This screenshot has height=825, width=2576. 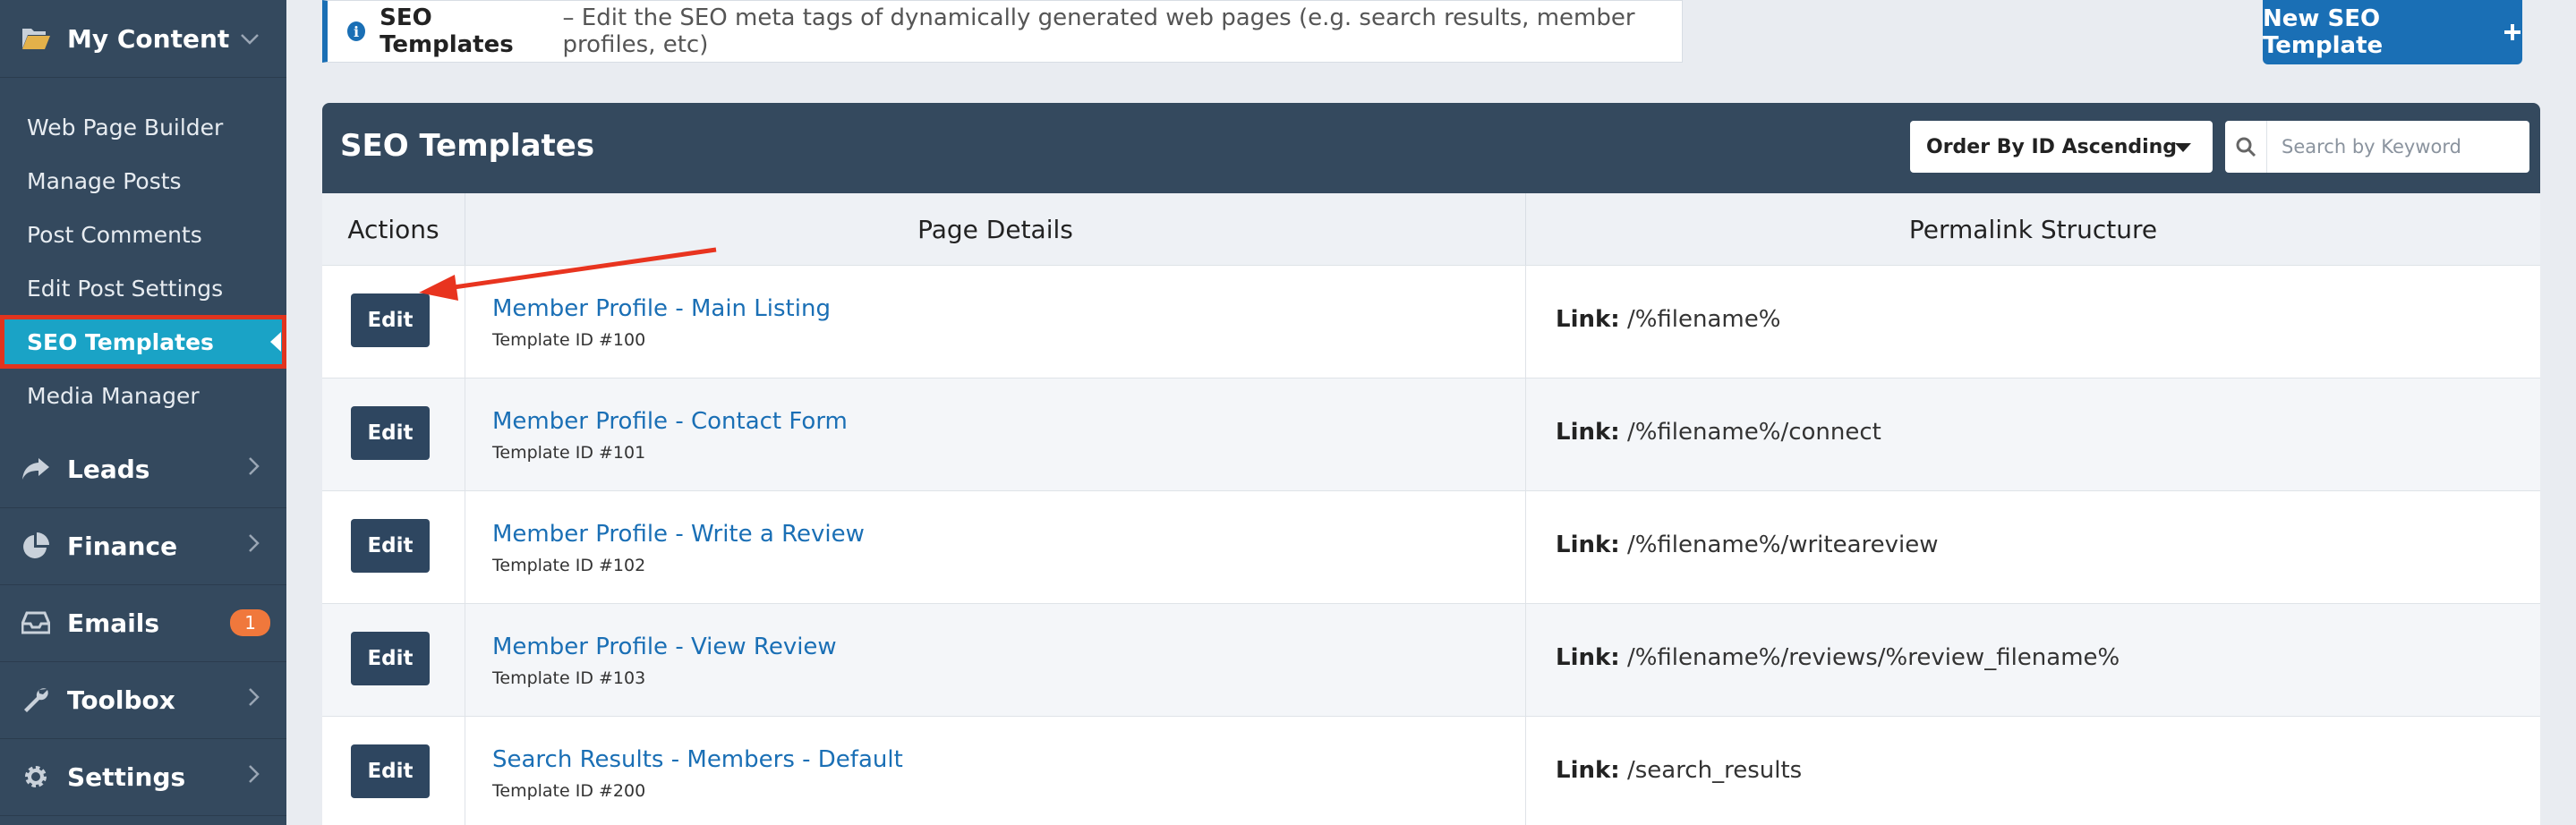 I want to click on template-name-link: Member Profile - Write a Review, so click(x=678, y=534).